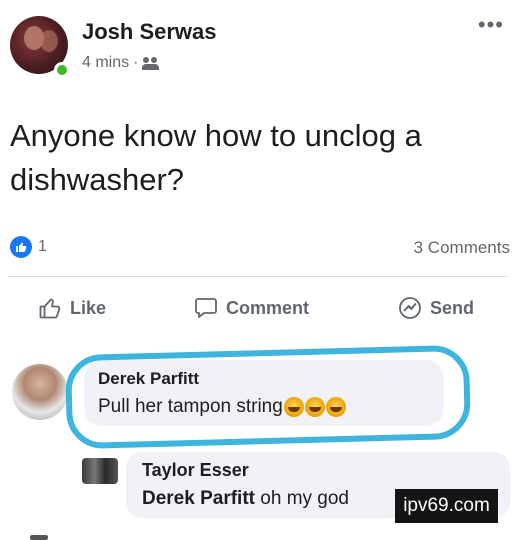  Describe the element at coordinates (100, 471) in the screenshot. I see `replier-avatar` at that location.